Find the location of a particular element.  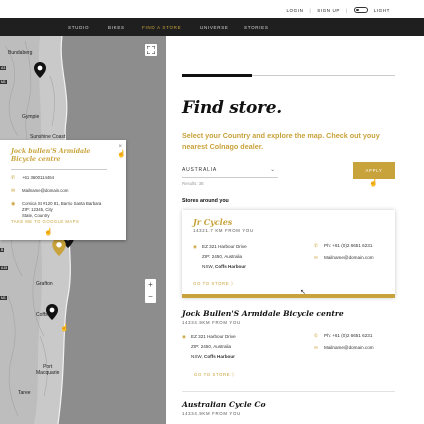

store-name: Jock Bullen'S Armidale Bicycle centre is located at coordinates (263, 313).